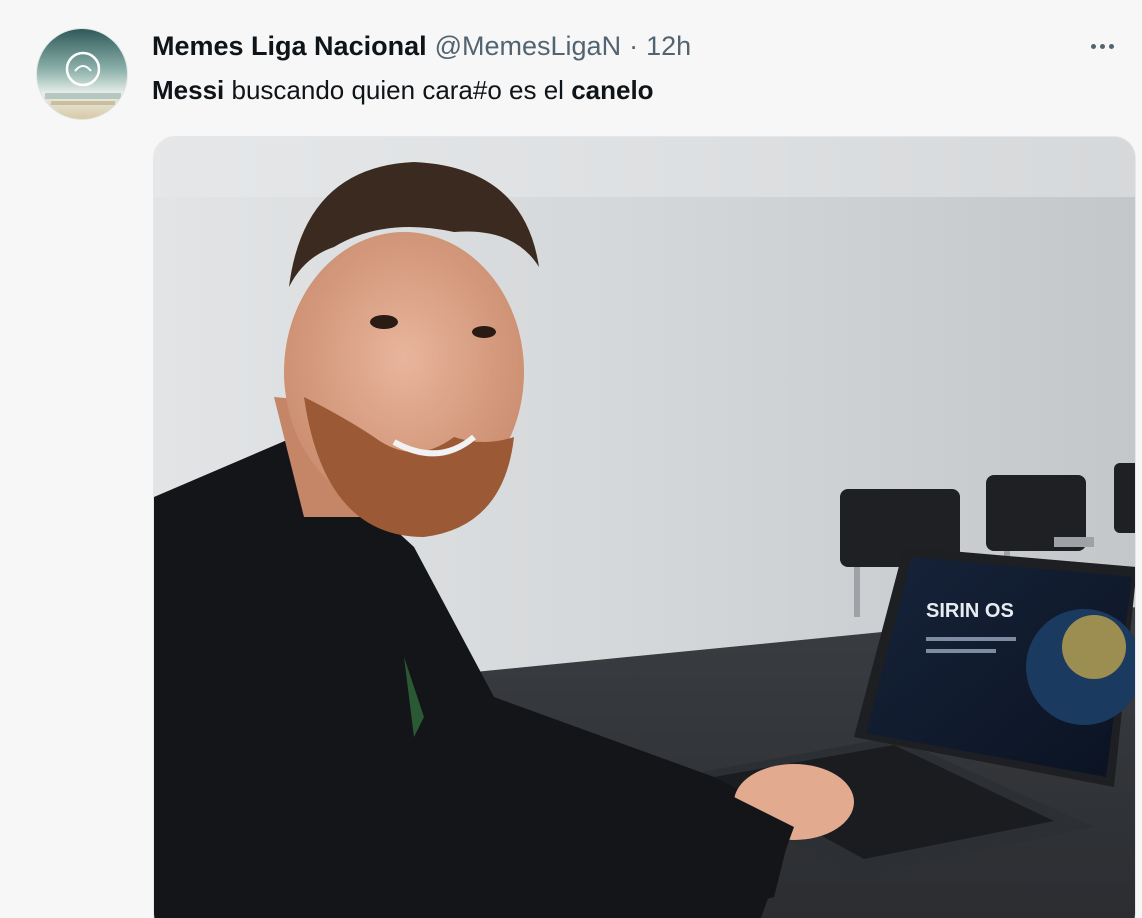 This screenshot has height=918, width=1142. Describe the element at coordinates (612, 90) in the screenshot. I see `tweet-text-bold-canelo: canelo` at that location.